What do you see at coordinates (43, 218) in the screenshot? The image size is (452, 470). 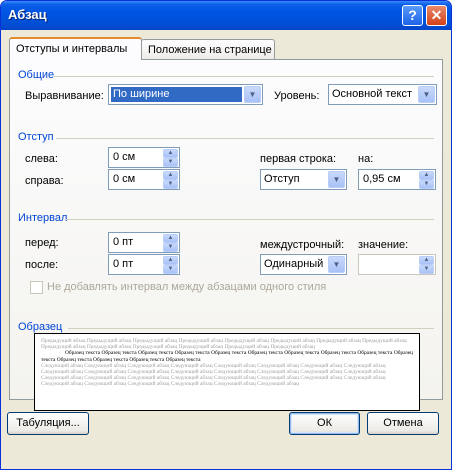 I see `spacing-section-title: Интервал` at bounding box center [43, 218].